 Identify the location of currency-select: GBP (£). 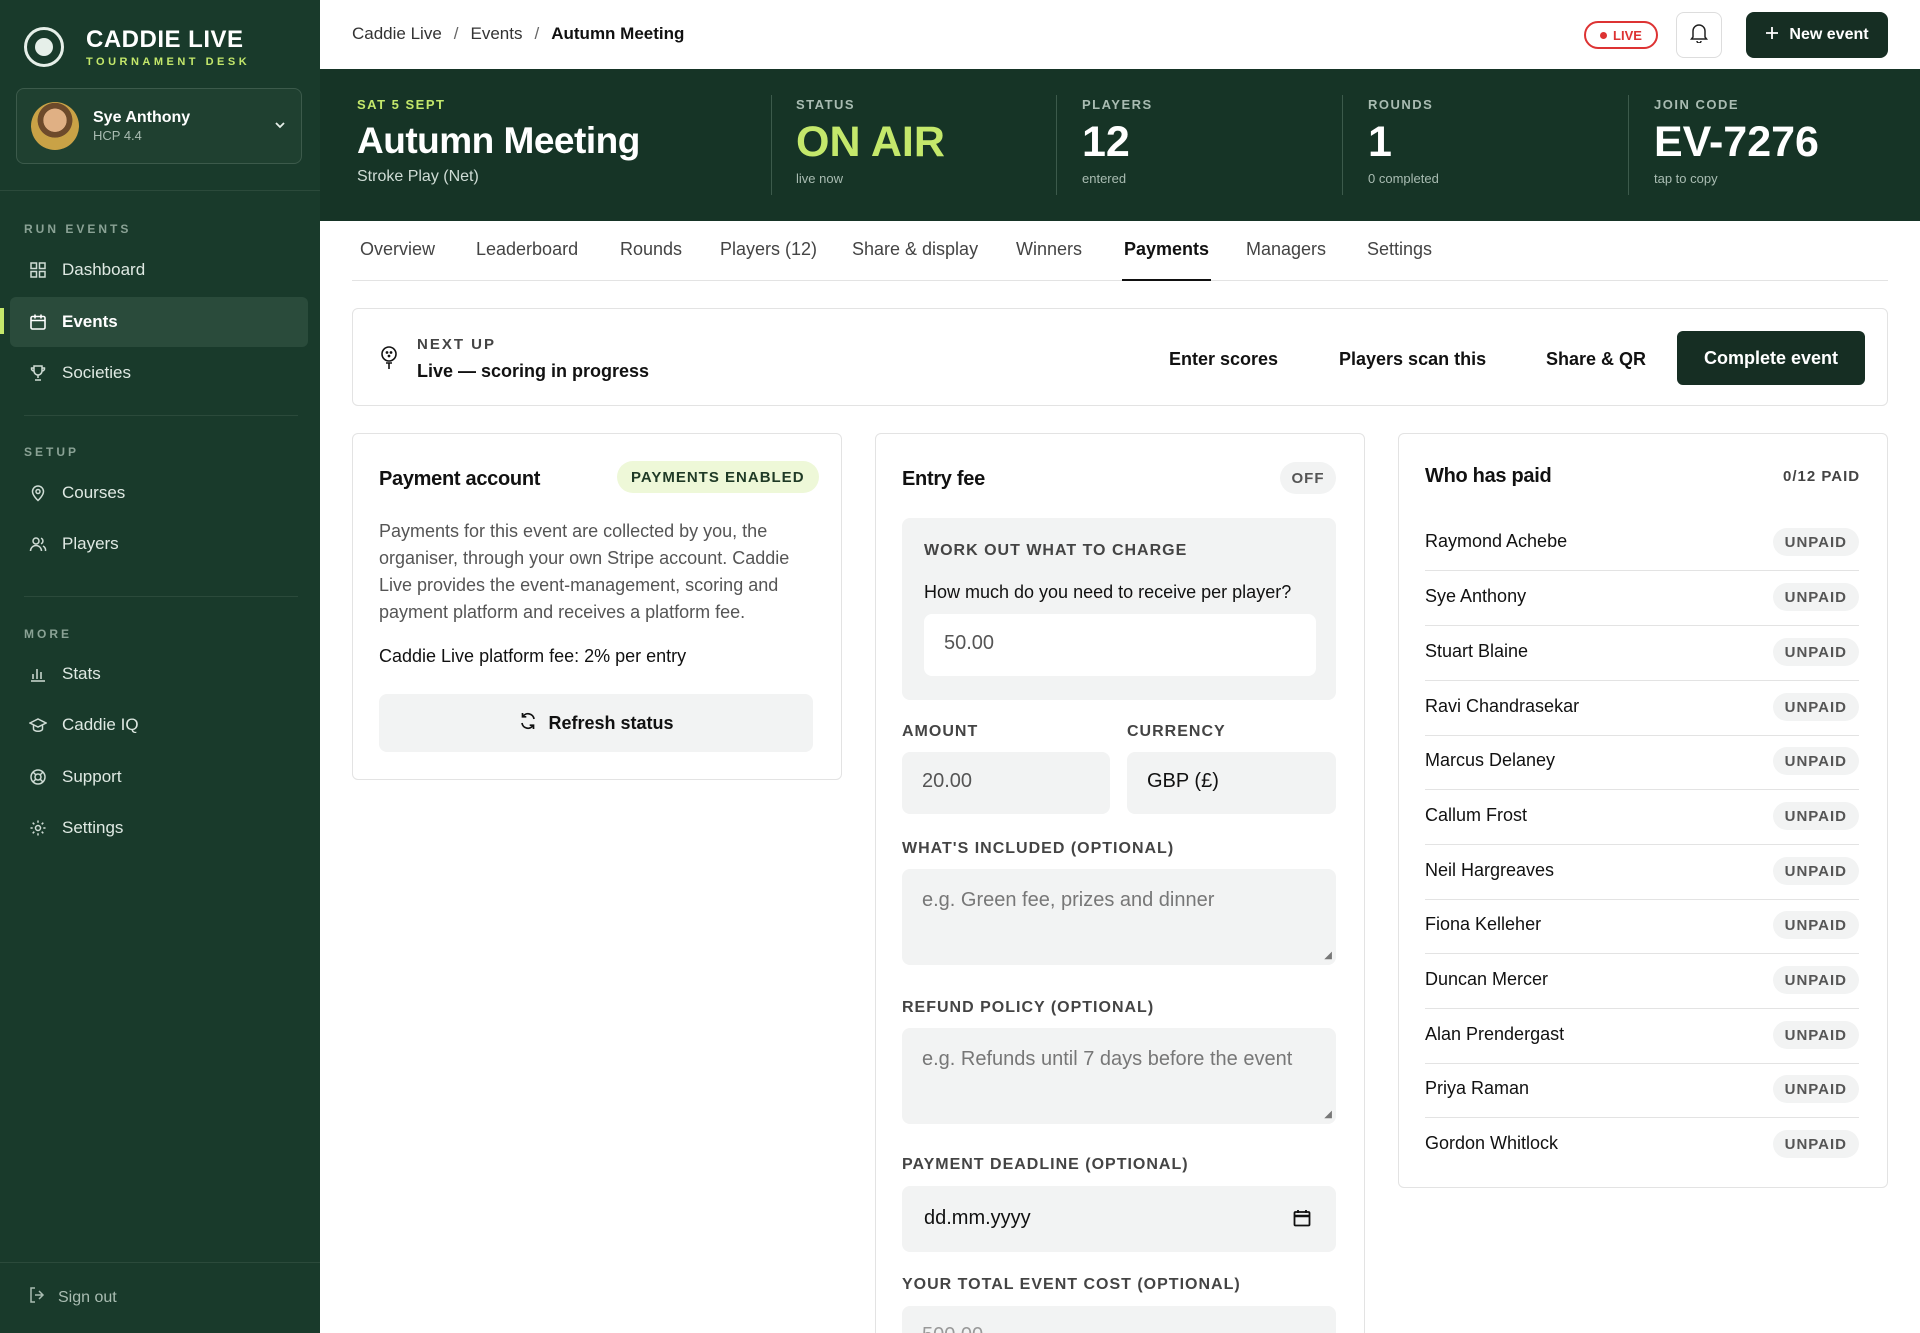
(1231, 783).